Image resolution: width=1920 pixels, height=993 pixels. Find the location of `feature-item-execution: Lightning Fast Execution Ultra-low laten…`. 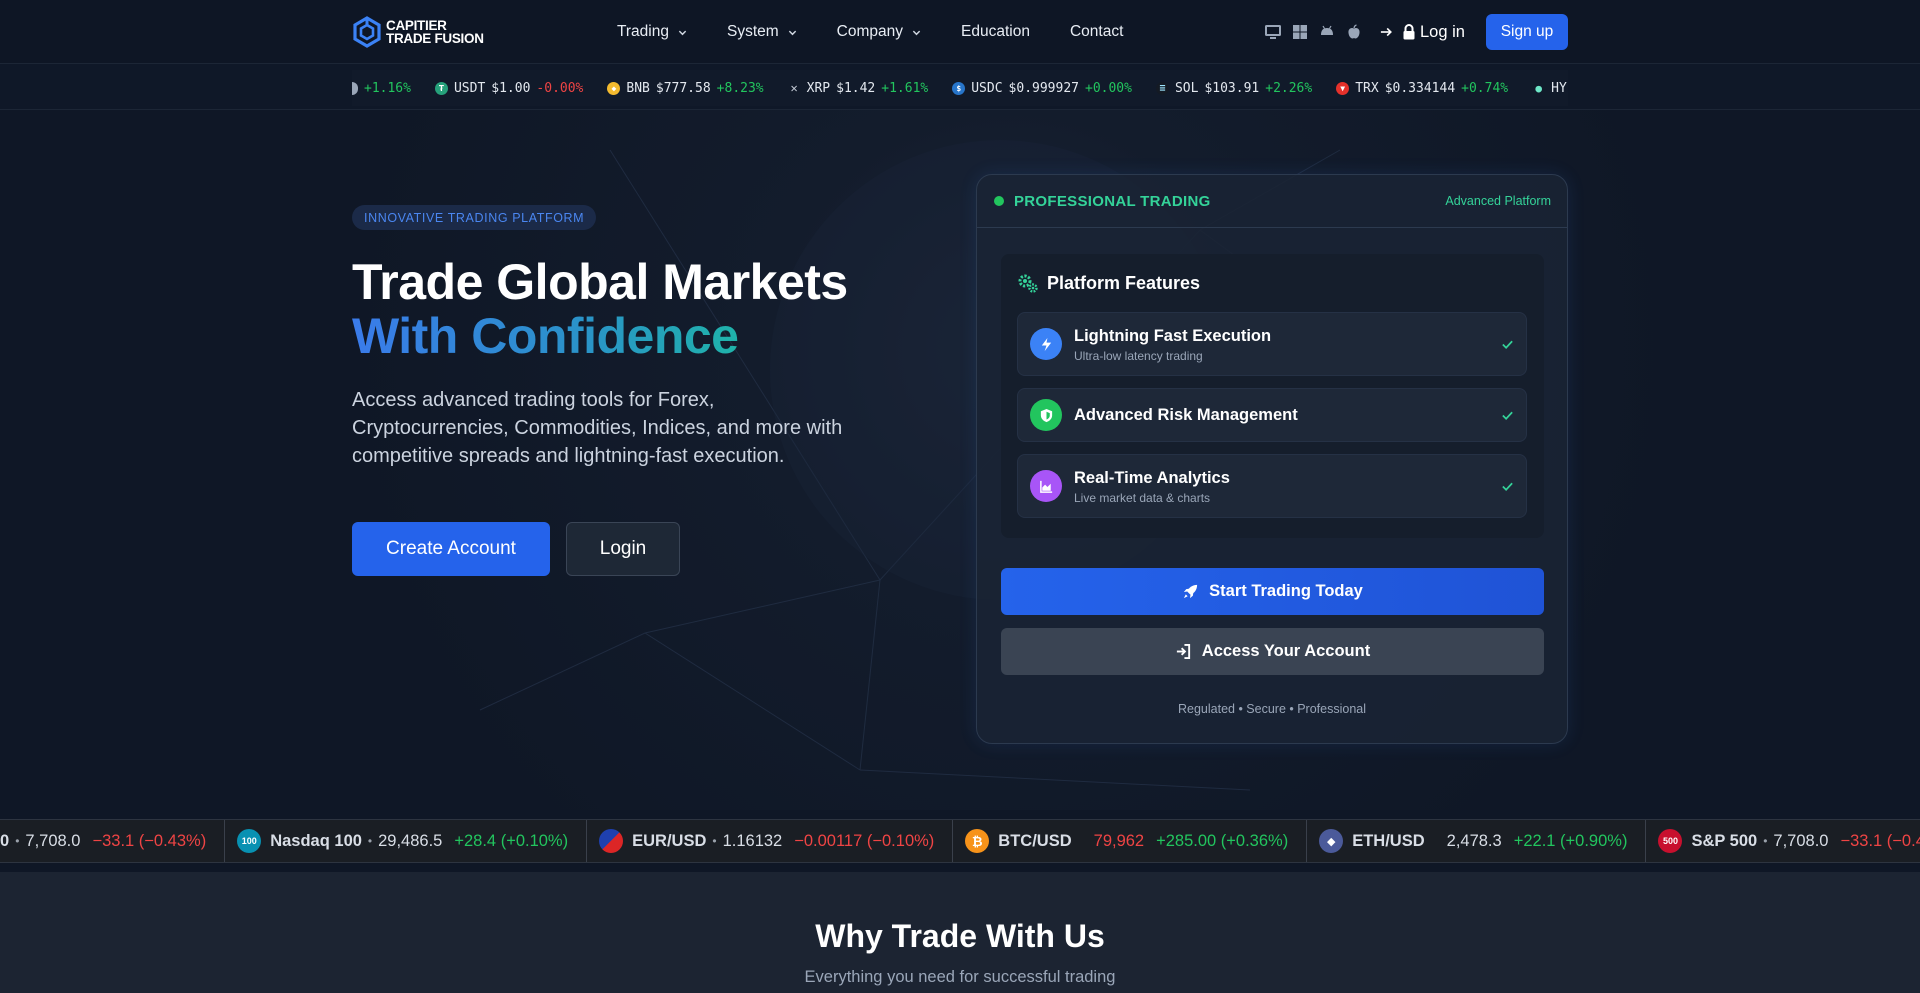

feature-item-execution: Lightning Fast Execution Ultra-low laten… is located at coordinates (1272, 344).